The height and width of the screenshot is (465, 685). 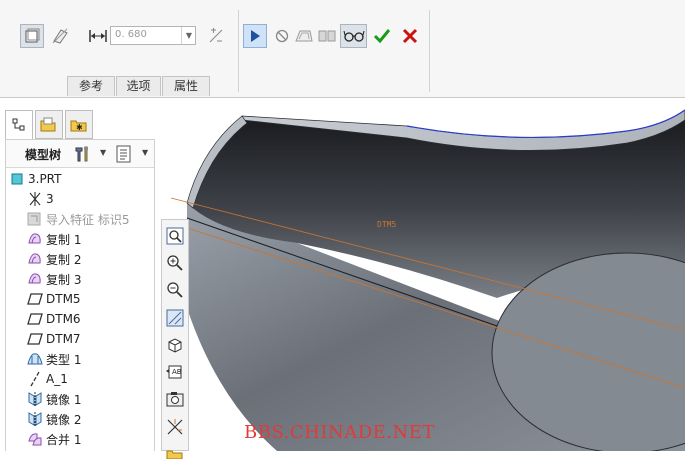 I want to click on refit-button, so click(x=175, y=236).